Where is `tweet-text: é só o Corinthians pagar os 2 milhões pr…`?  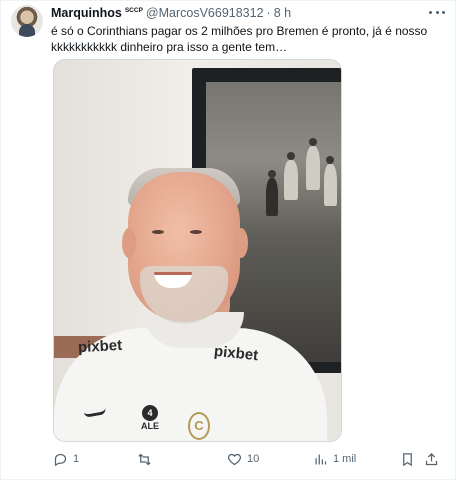 tweet-text: é só o Corinthians pagar os 2 milhões pr… is located at coordinates (239, 39).